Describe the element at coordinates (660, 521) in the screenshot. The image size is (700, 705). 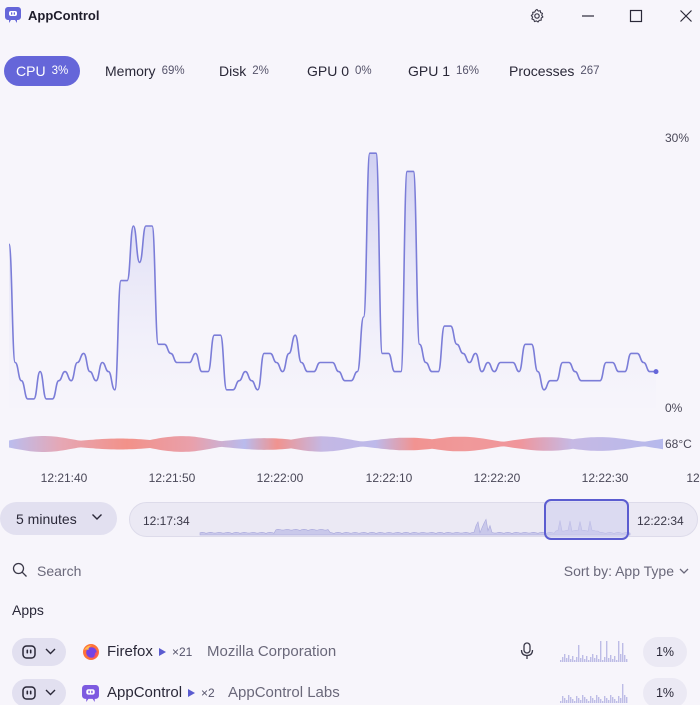
I see `overview-end-time: 12:22:34` at that location.